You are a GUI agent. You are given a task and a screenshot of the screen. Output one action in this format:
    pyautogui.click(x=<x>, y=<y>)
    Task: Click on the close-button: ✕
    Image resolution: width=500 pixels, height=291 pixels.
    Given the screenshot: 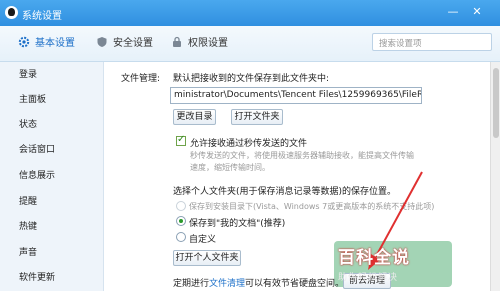 What is the action you would take?
    pyautogui.click(x=477, y=12)
    